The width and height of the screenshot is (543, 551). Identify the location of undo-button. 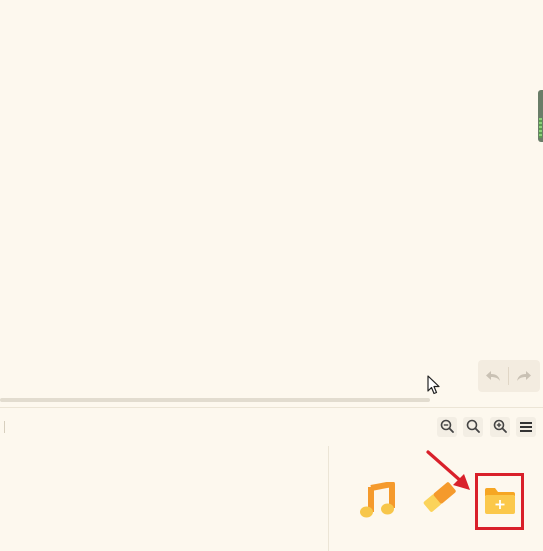
(493, 376).